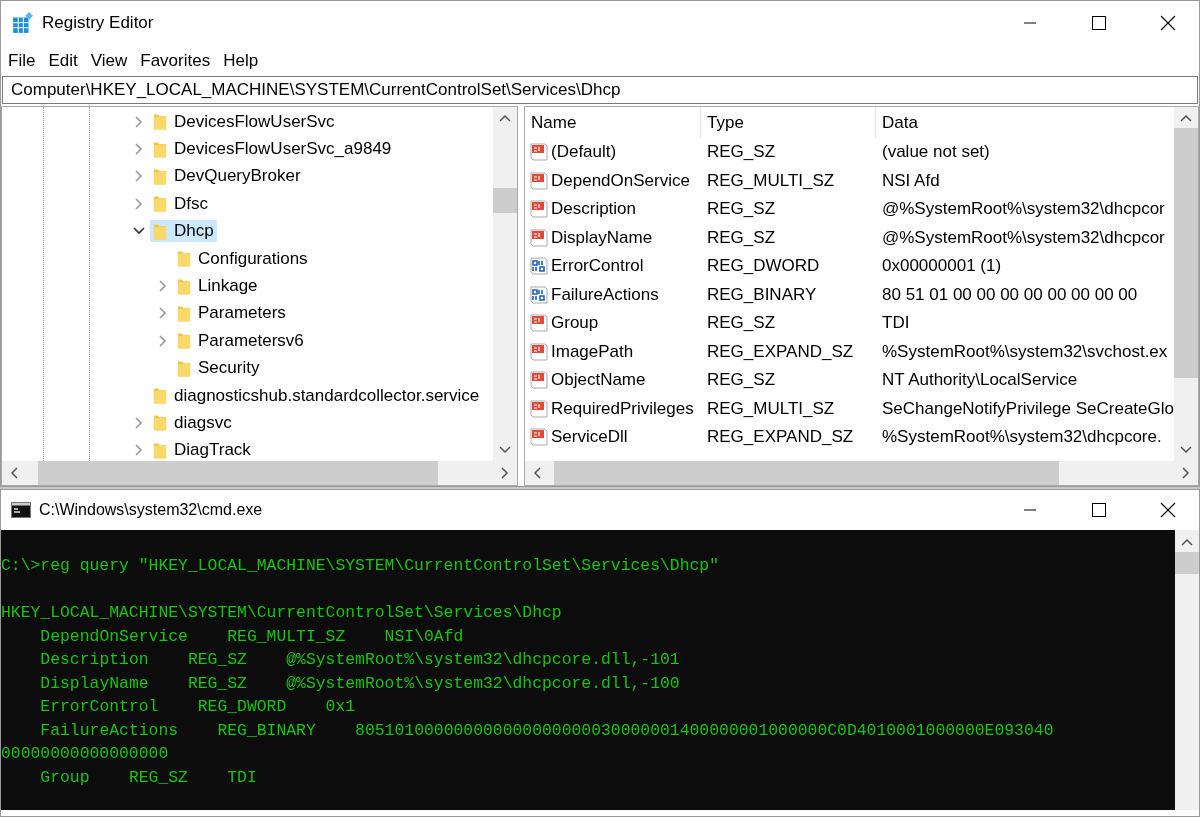 Image resolution: width=1200 pixels, height=817 pixels. What do you see at coordinates (600, 90) in the screenshot?
I see `address-field: Computer\HKEY_LOCAL_MACHINE\SYSTEM\CurrentControlSet\Services\Dhcp` at bounding box center [600, 90].